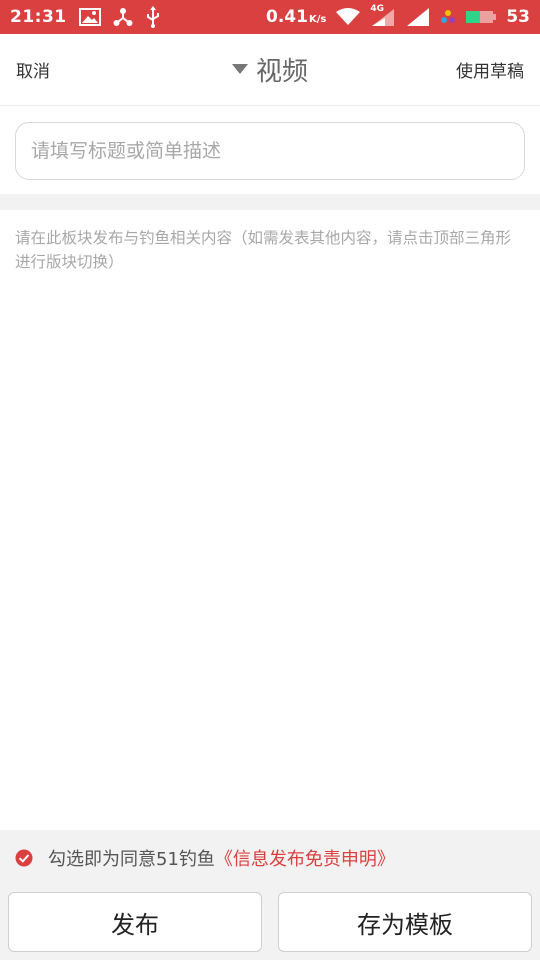 The width and height of the screenshot is (540, 960). What do you see at coordinates (418, 17) in the screenshot?
I see `signal-icon` at bounding box center [418, 17].